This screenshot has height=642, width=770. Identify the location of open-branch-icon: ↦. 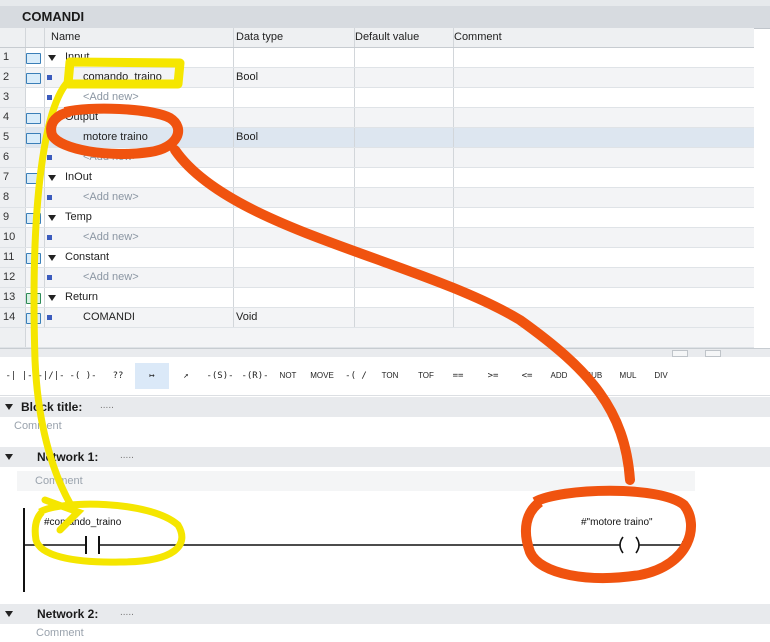
(152, 376).